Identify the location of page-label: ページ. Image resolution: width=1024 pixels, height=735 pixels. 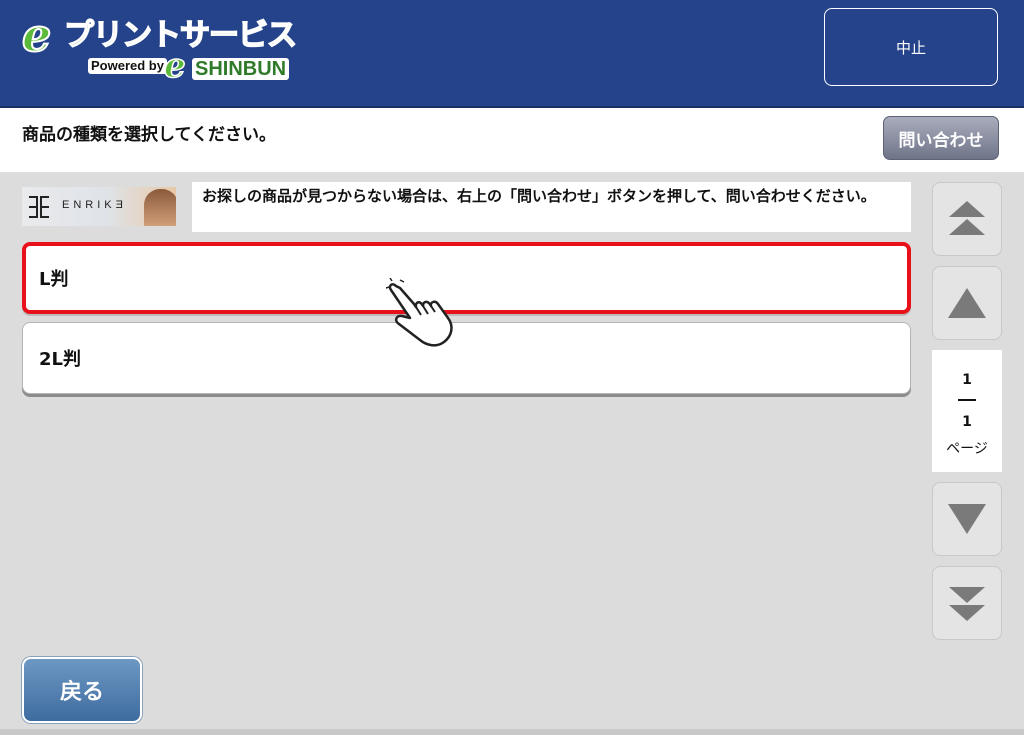
(967, 449).